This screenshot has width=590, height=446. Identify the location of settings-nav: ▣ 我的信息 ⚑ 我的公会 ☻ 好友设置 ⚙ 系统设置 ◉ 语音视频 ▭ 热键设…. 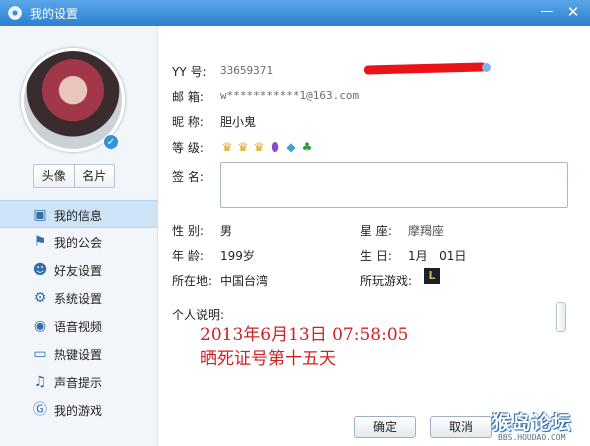
(79, 312).